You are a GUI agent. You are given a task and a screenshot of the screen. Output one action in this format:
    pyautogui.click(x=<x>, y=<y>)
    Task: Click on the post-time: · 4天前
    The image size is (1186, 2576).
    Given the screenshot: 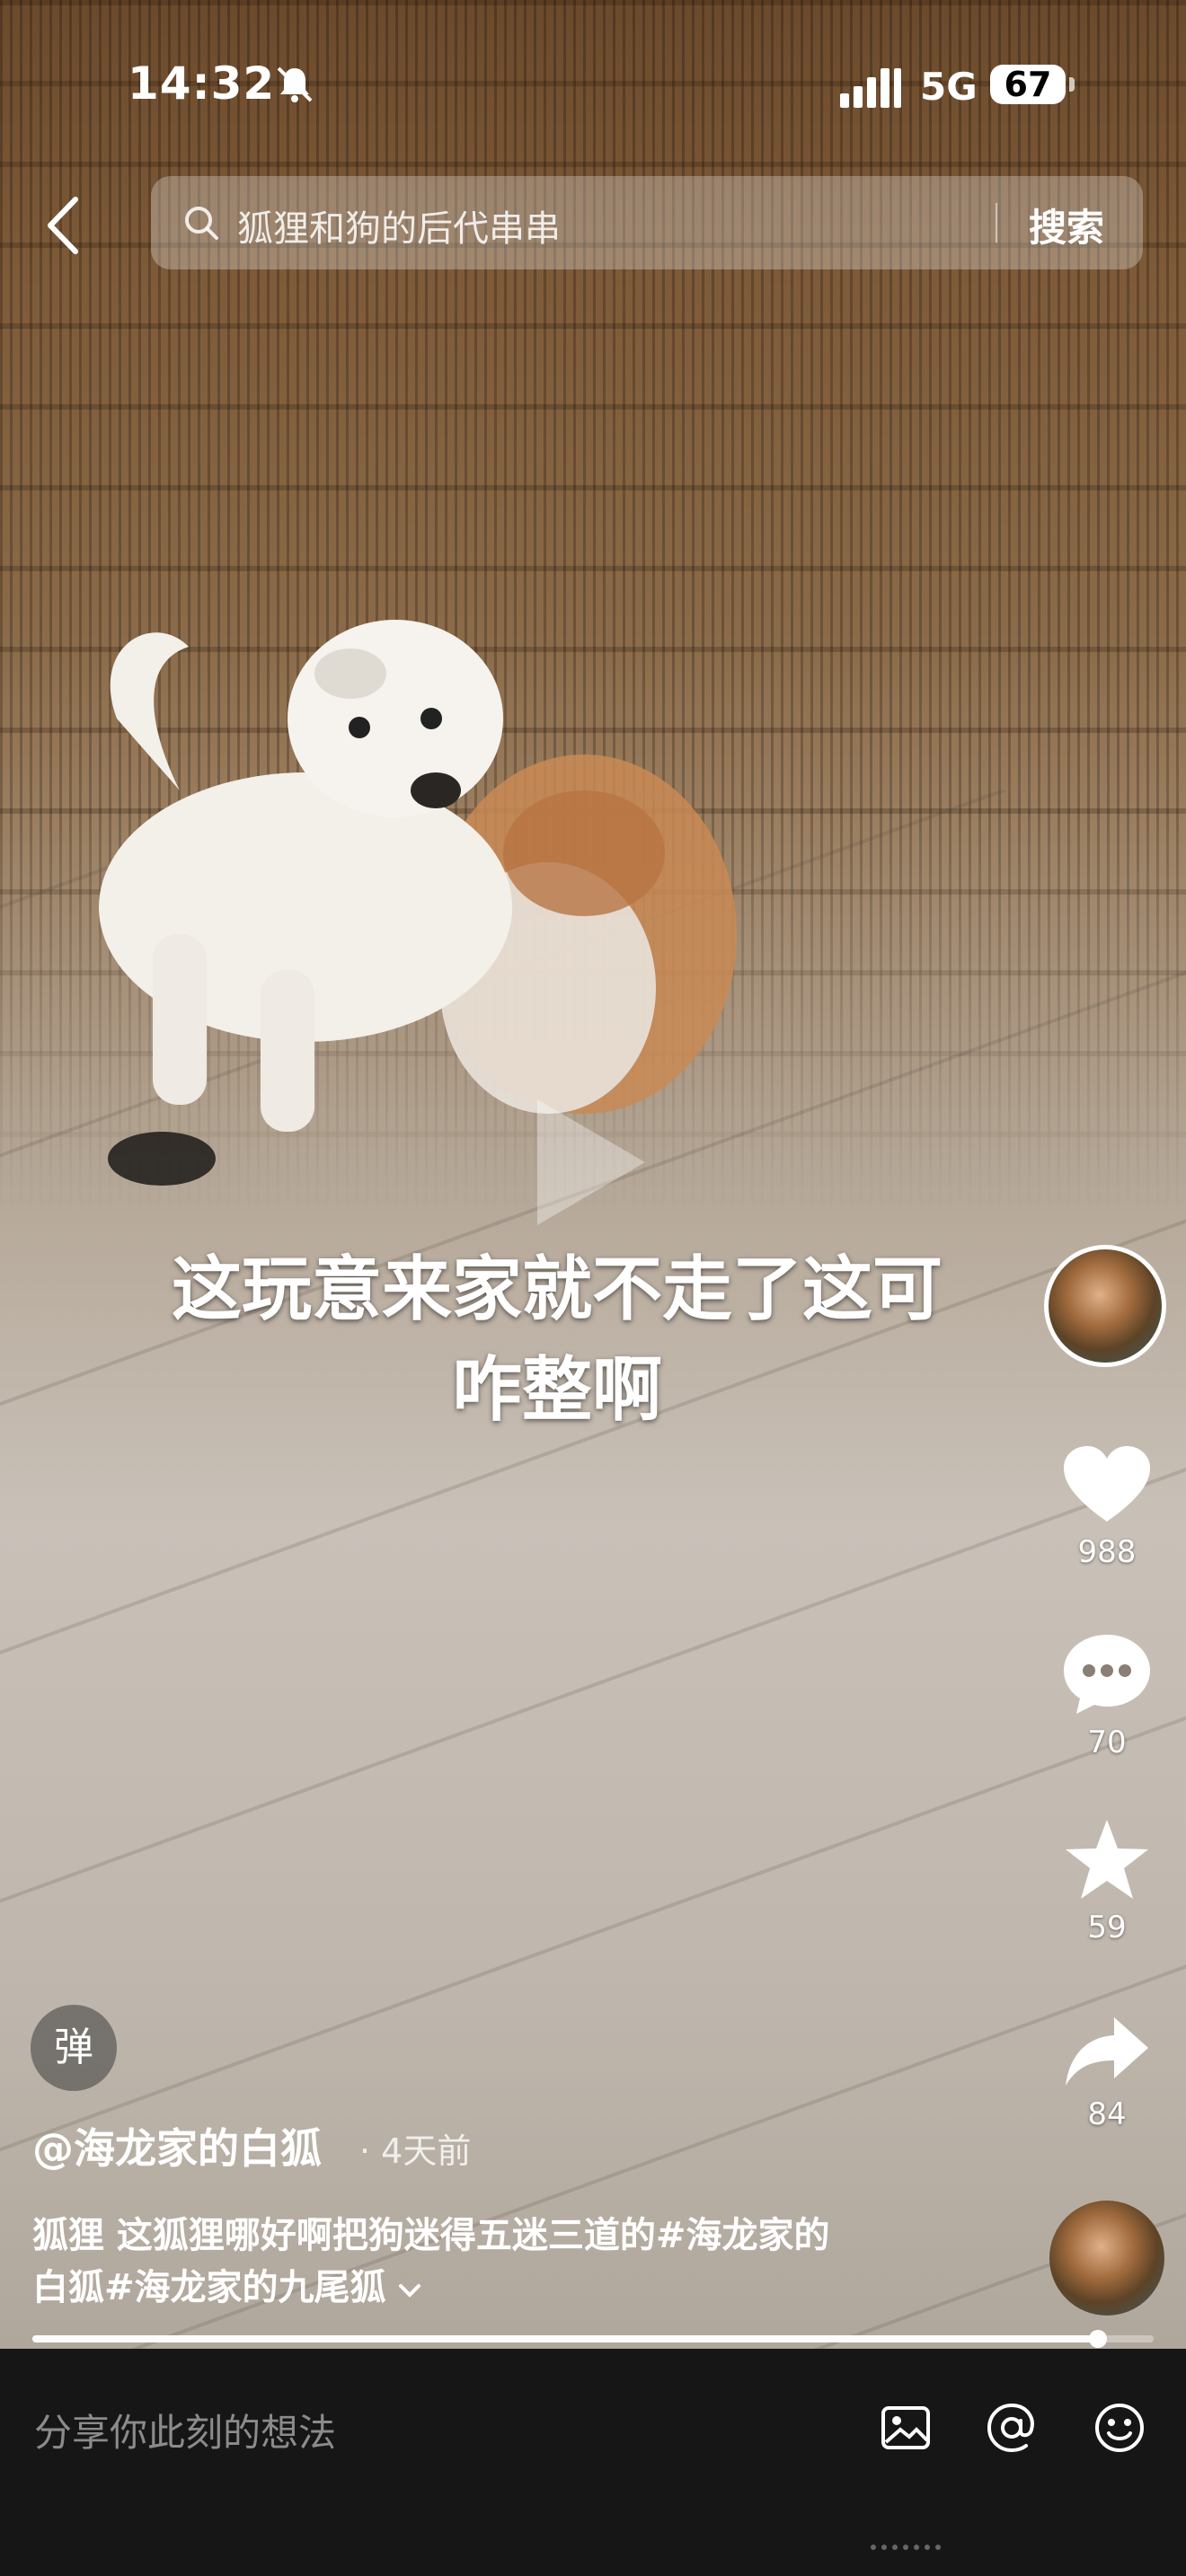 What is the action you would take?
    pyautogui.click(x=415, y=2151)
    